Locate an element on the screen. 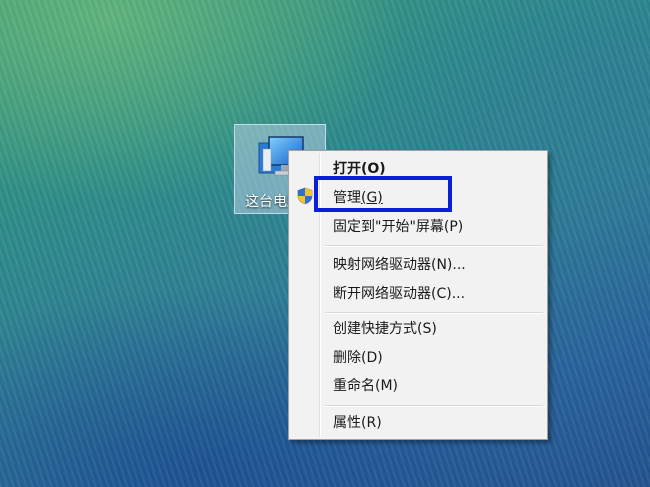  menu-item-label: 属性 is located at coordinates (347, 423).